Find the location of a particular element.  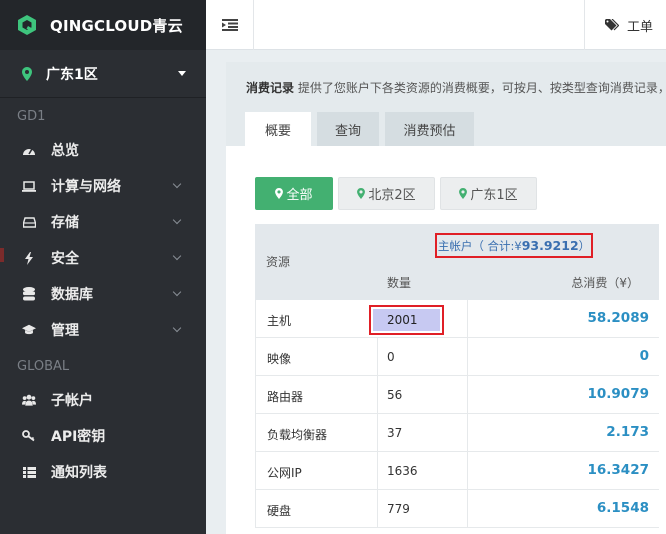

nav-item-storage: 存储 is located at coordinates (103, 222).